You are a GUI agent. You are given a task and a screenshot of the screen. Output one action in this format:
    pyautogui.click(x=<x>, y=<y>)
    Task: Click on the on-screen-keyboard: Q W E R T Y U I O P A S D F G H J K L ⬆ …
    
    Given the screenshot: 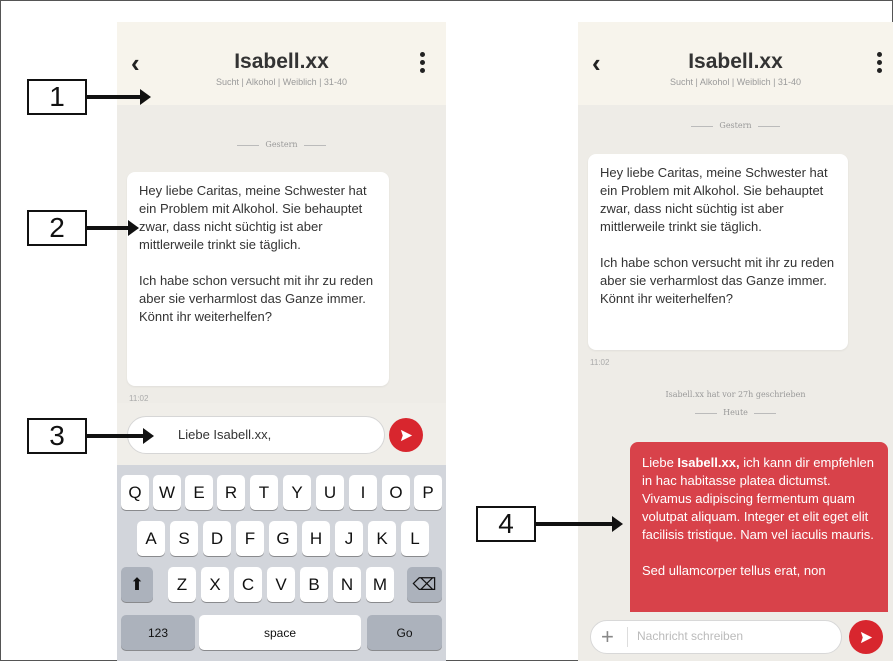 What is the action you would take?
    pyautogui.click(x=281, y=563)
    